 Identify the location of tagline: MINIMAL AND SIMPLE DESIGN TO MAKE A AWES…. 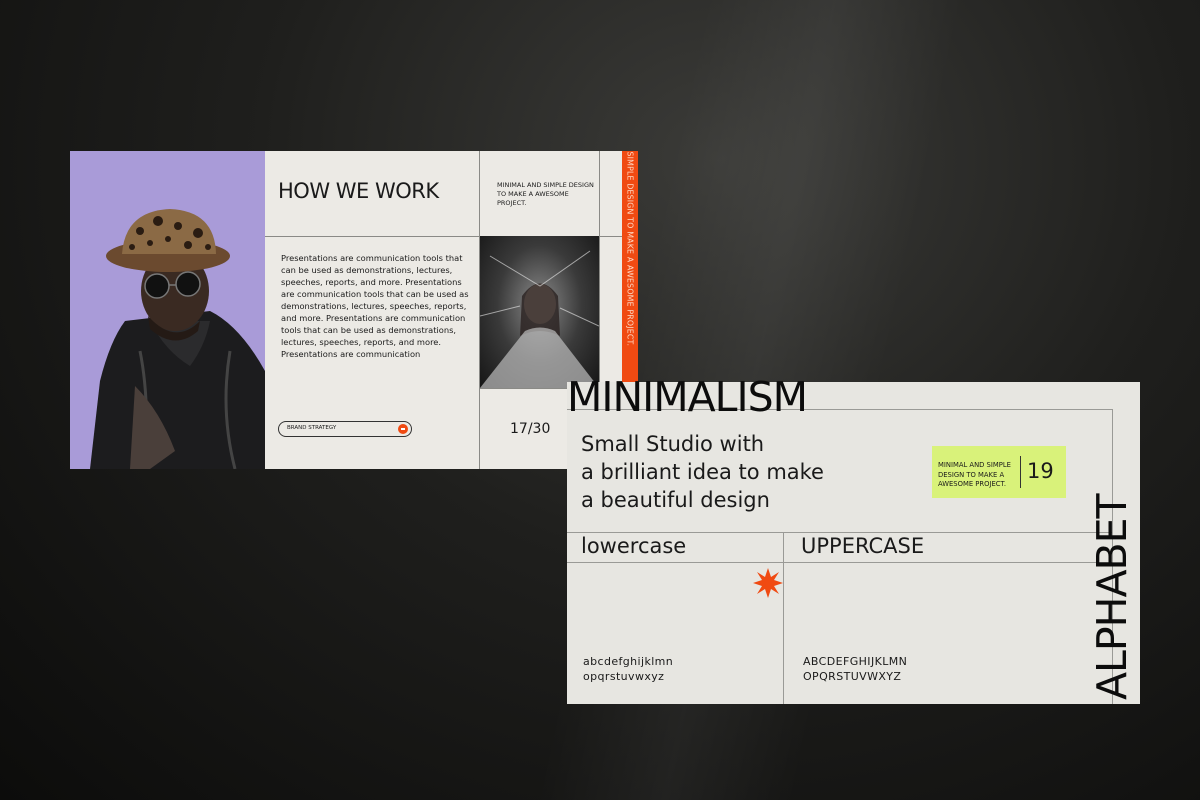
(545, 194).